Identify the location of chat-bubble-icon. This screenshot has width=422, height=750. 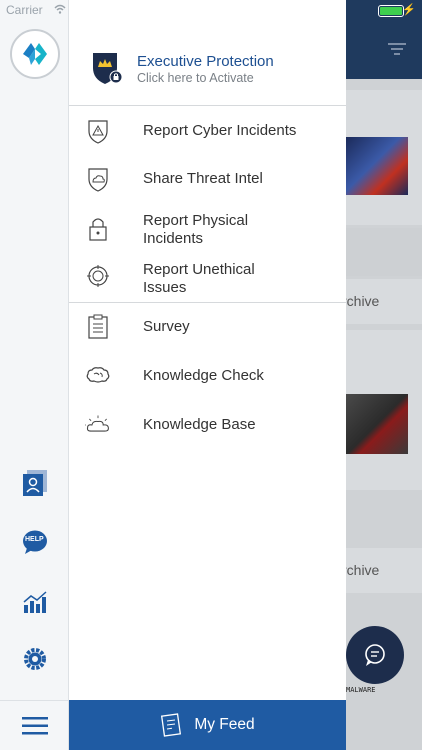
(375, 655).